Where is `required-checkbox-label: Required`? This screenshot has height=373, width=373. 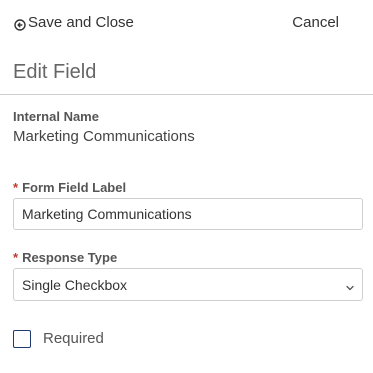 required-checkbox-label: Required is located at coordinates (73, 338).